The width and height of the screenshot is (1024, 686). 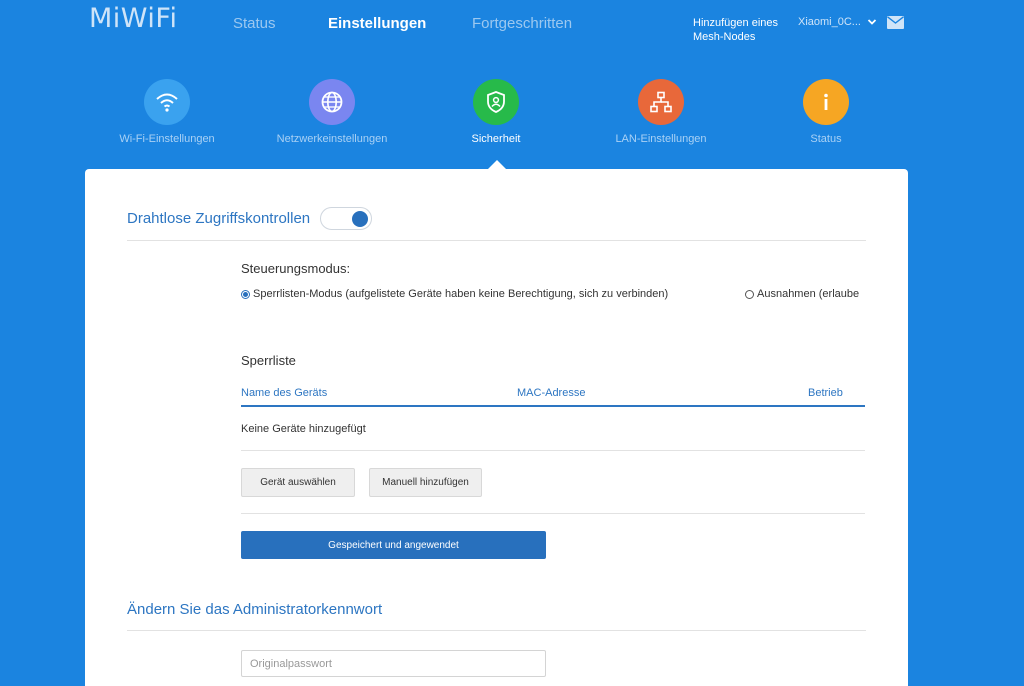 What do you see at coordinates (749, 294) in the screenshot?
I see `radio-whitelist-mode` at bounding box center [749, 294].